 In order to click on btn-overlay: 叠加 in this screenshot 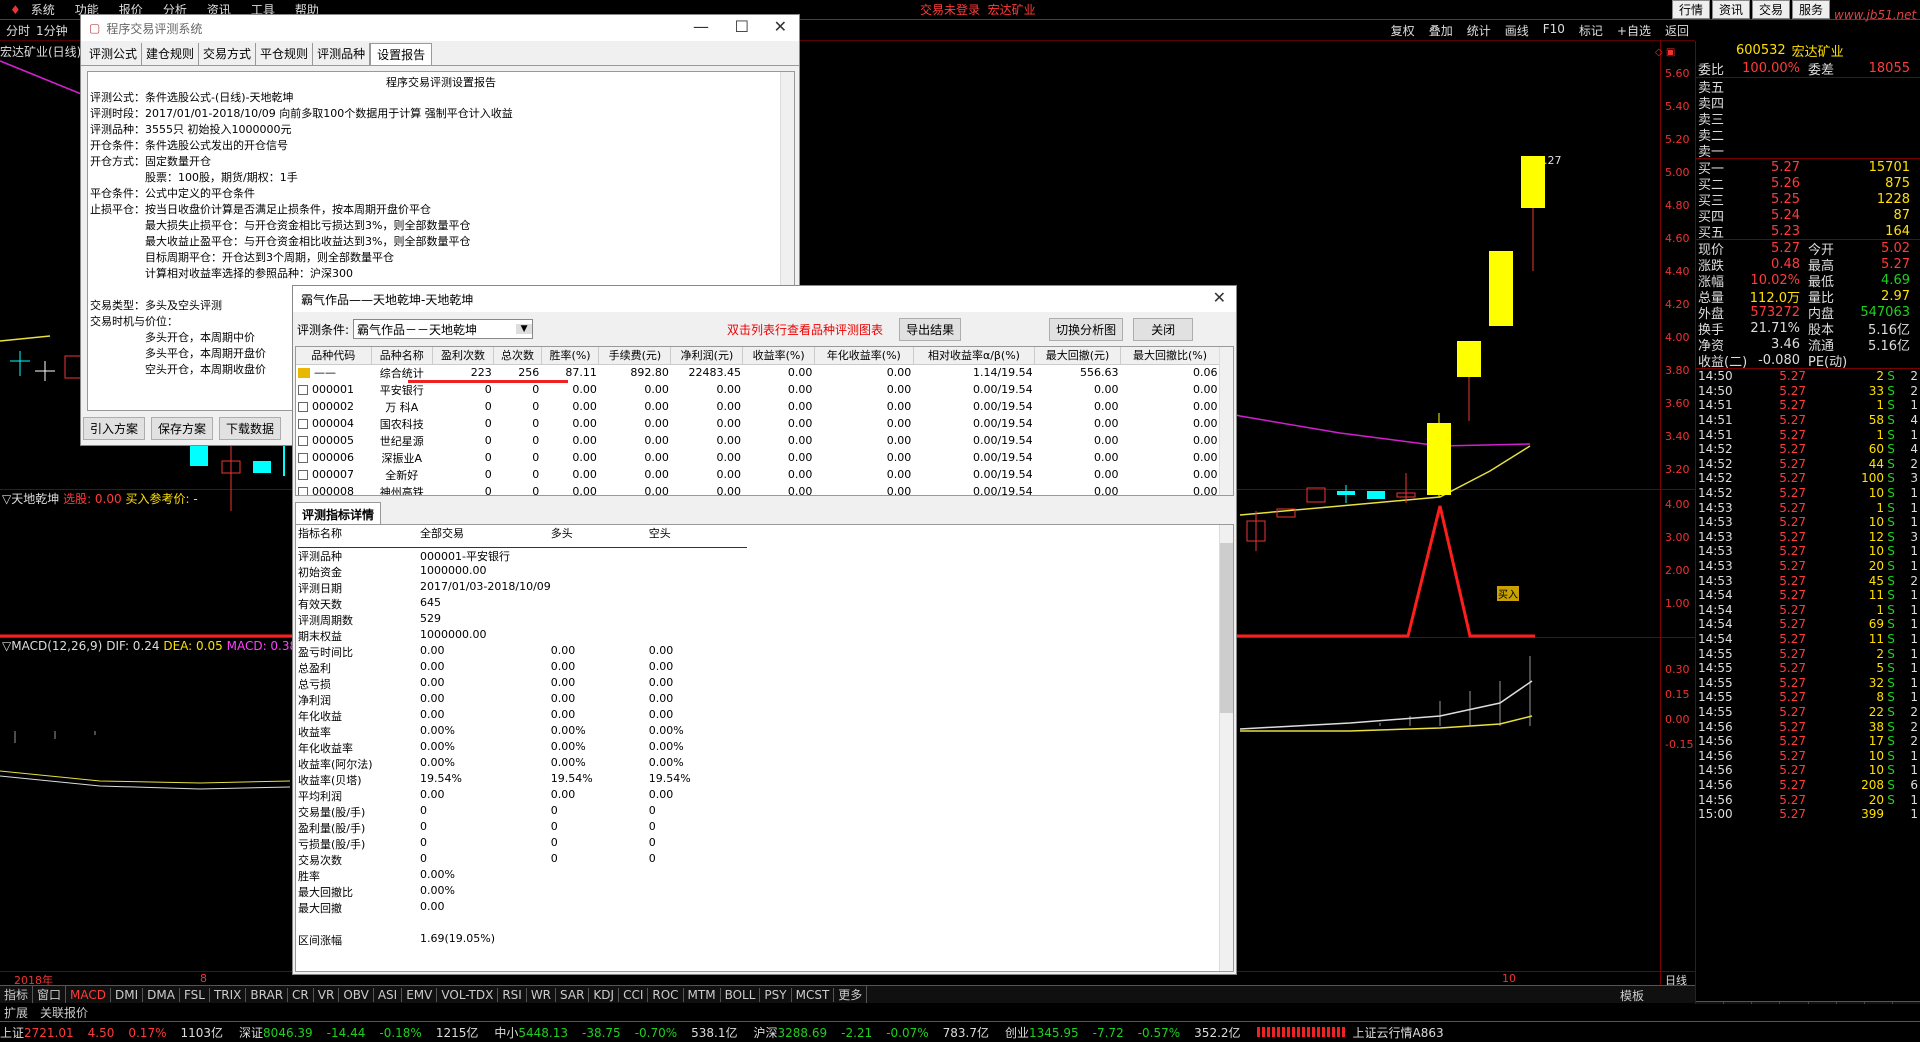, I will do `click(1441, 30)`.